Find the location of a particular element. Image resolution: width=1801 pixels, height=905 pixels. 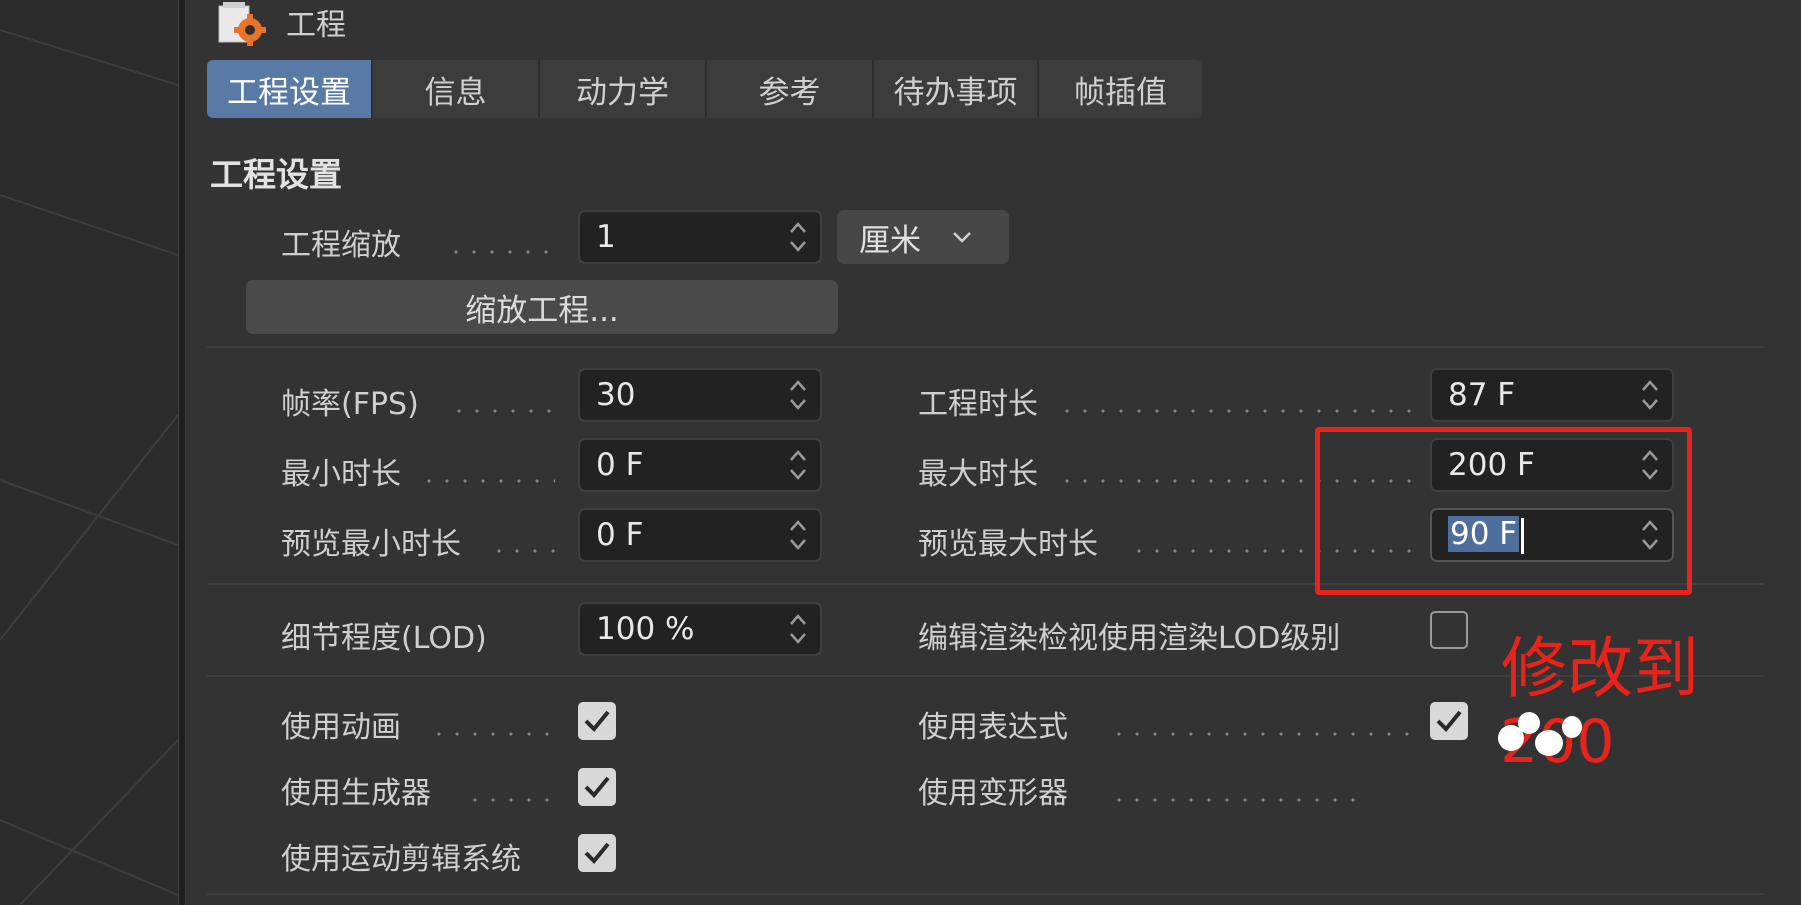

annotation-highlight-box is located at coordinates (1503, 511).